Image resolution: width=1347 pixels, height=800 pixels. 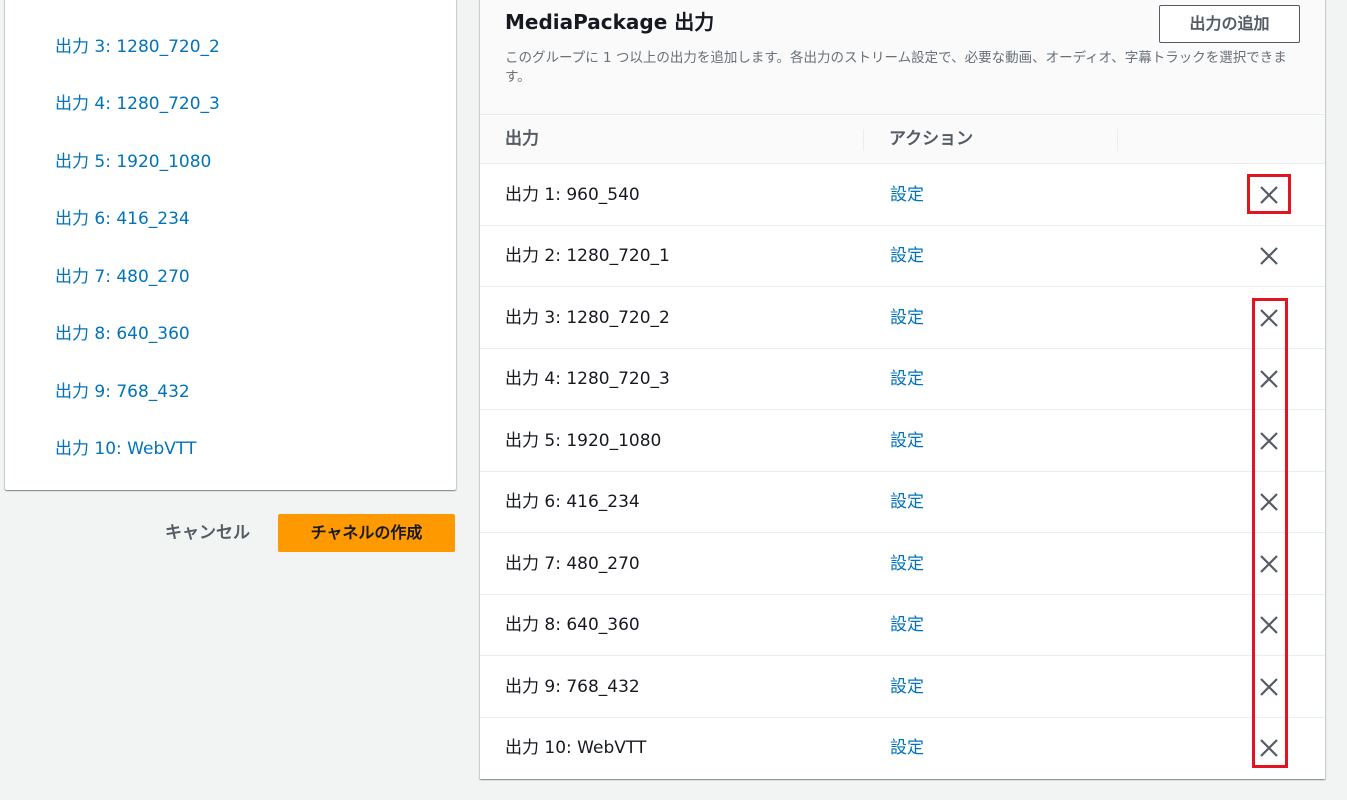 I want to click on table-row: 出力 7: 480_270 設定, so click(x=902, y=564).